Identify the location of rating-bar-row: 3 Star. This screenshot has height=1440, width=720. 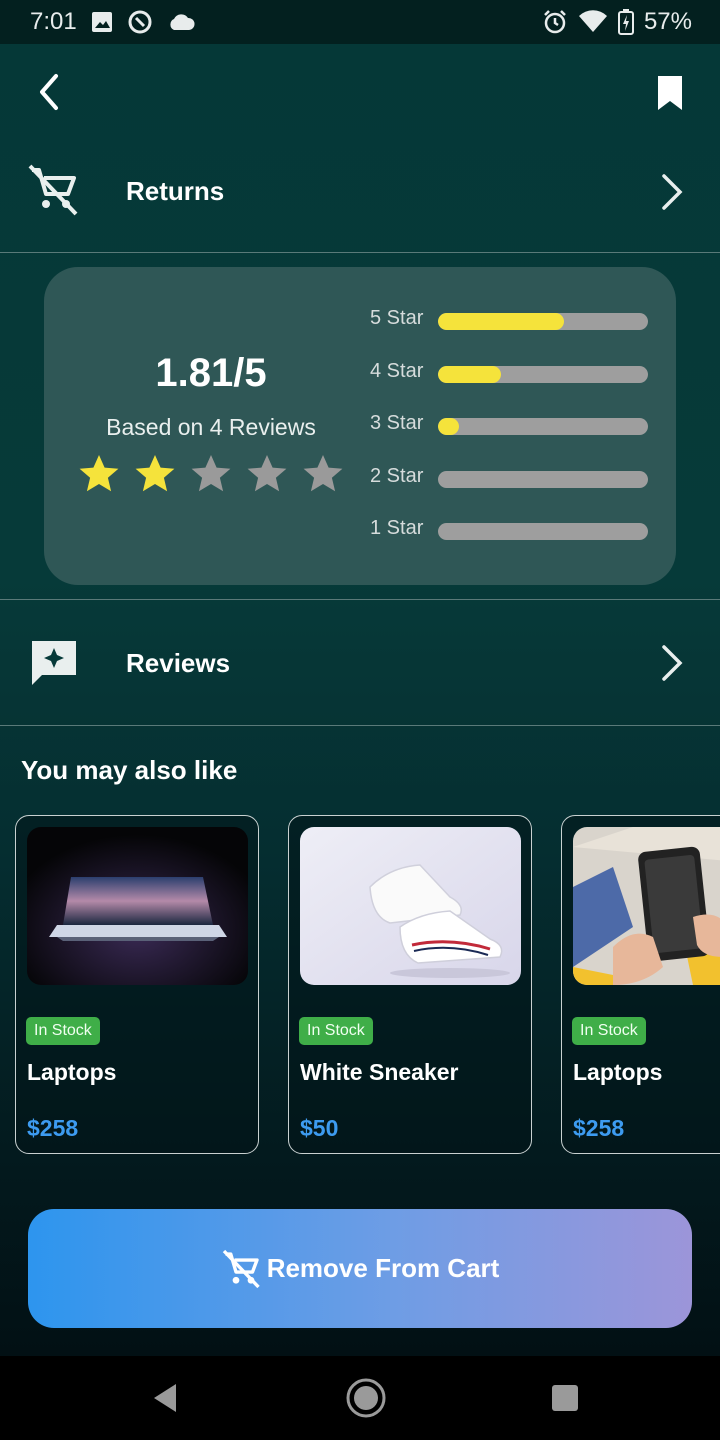
(510, 427).